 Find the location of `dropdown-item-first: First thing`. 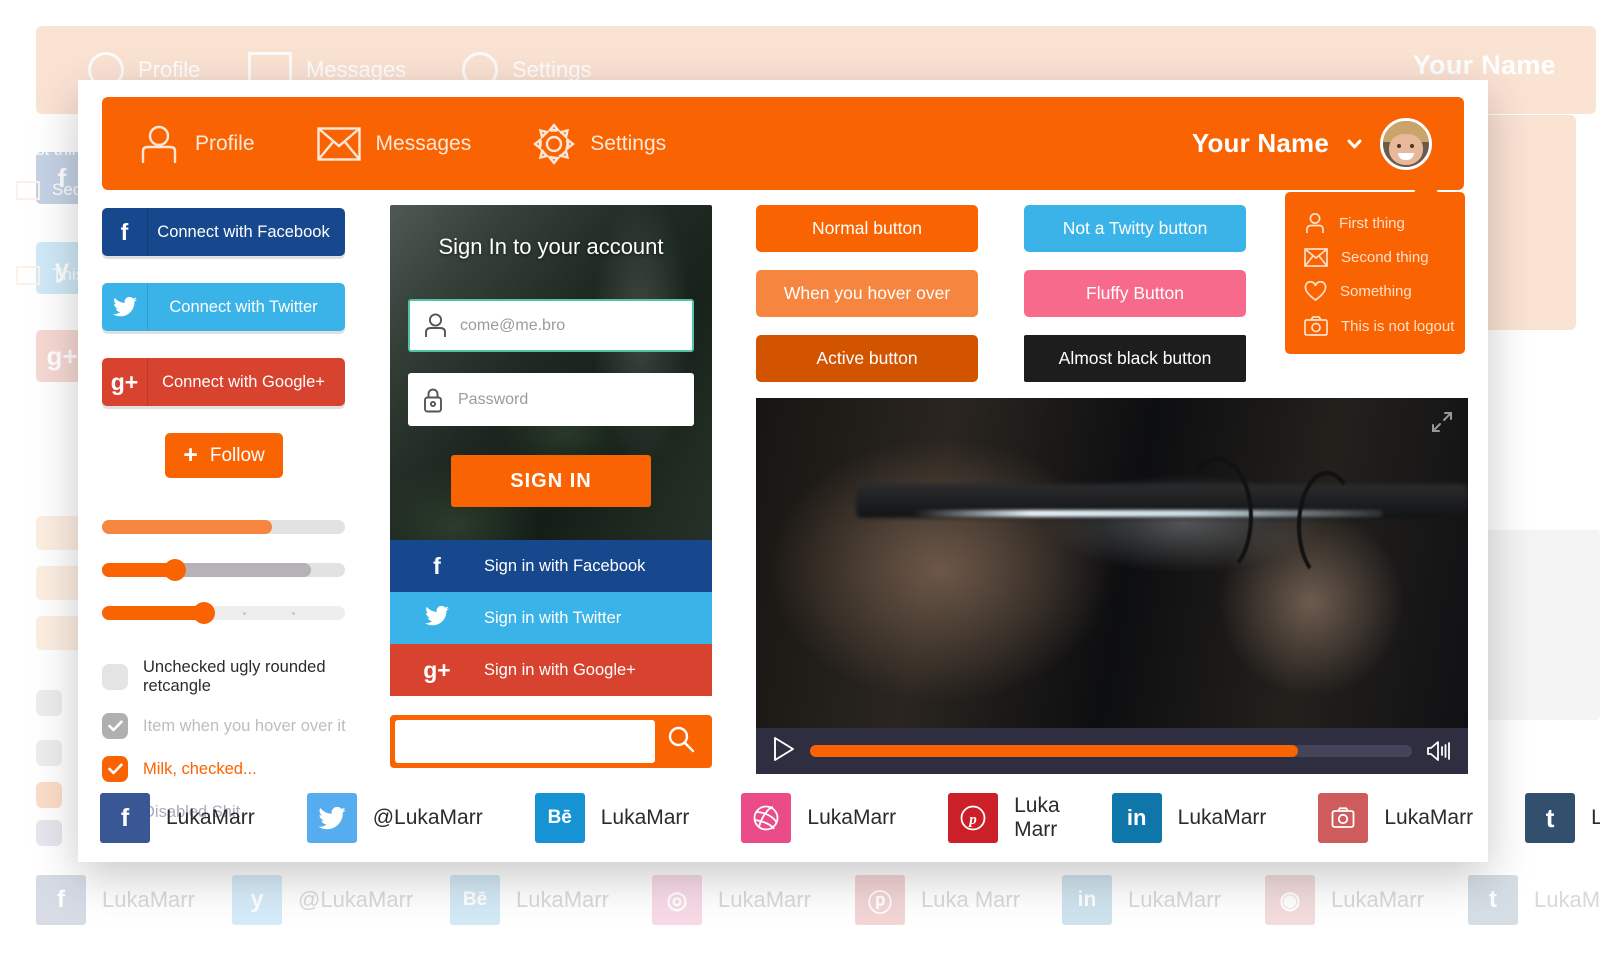

dropdown-item-first: First thing is located at coordinates (1375, 223).